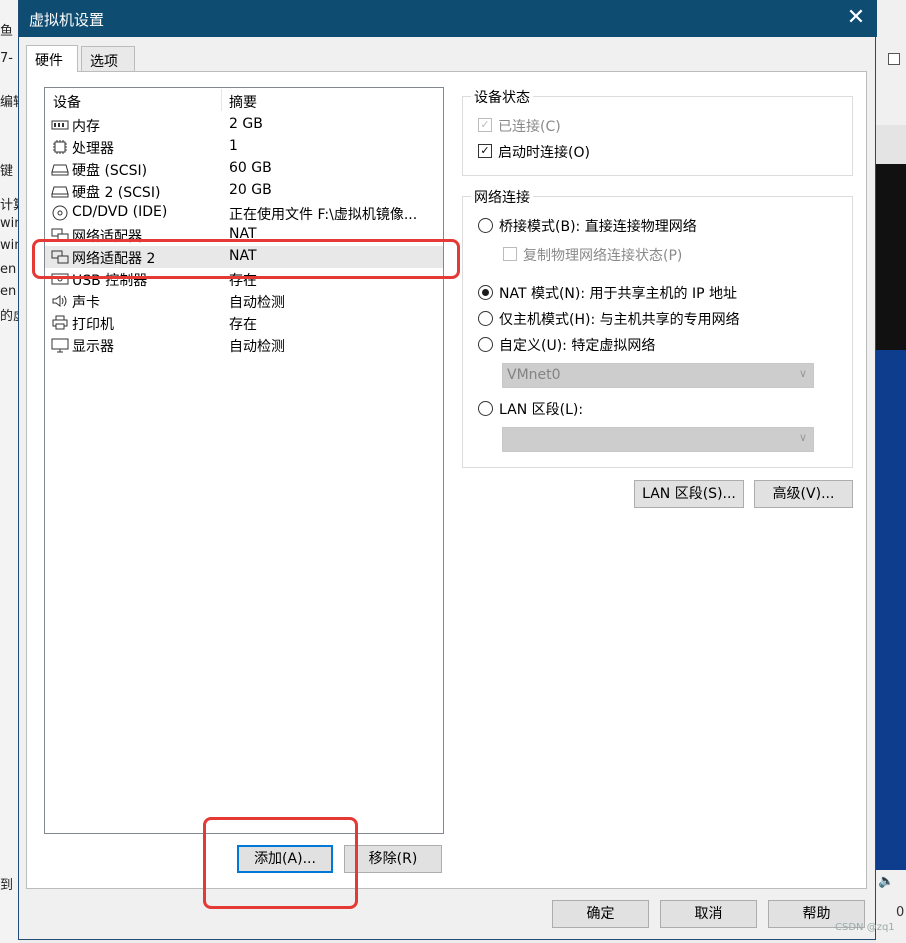 The height and width of the screenshot is (943, 906). Describe the element at coordinates (60, 147) in the screenshot. I see `cpu-icon` at that location.